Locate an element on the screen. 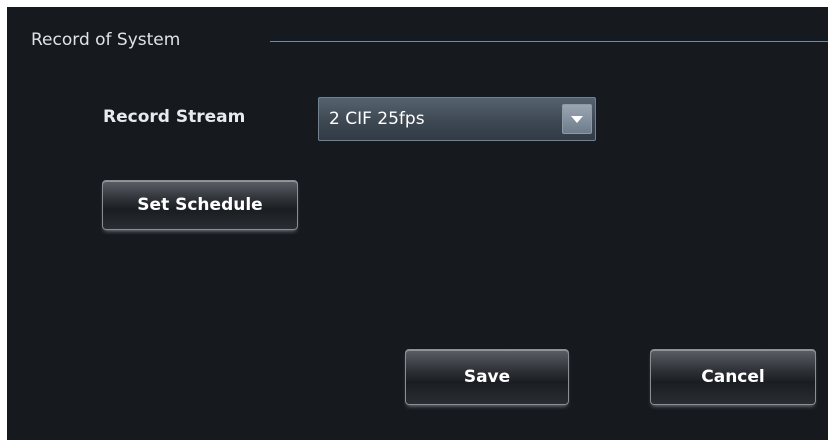 This screenshot has height=447, width=828. set-schedule-button: Set Schedule is located at coordinates (200, 205).